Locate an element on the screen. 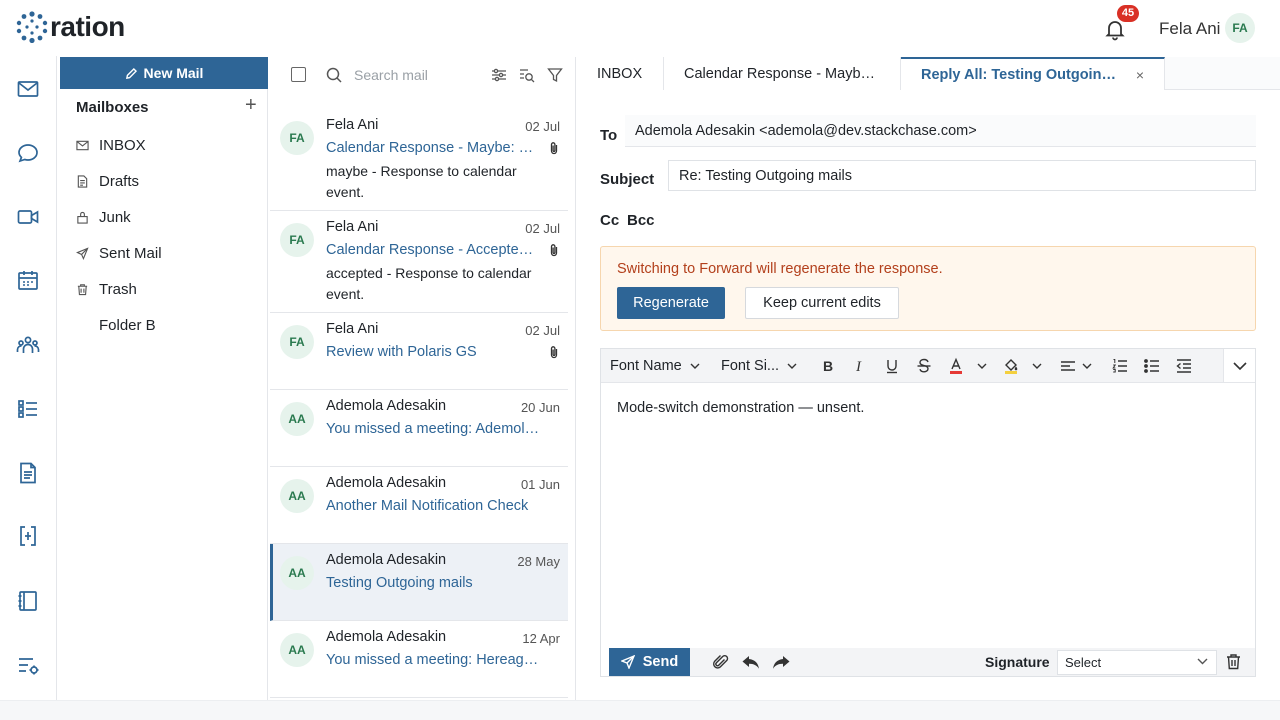 Image resolution: width=1280 pixels, height=720 pixels. document-icon is located at coordinates (28, 473).